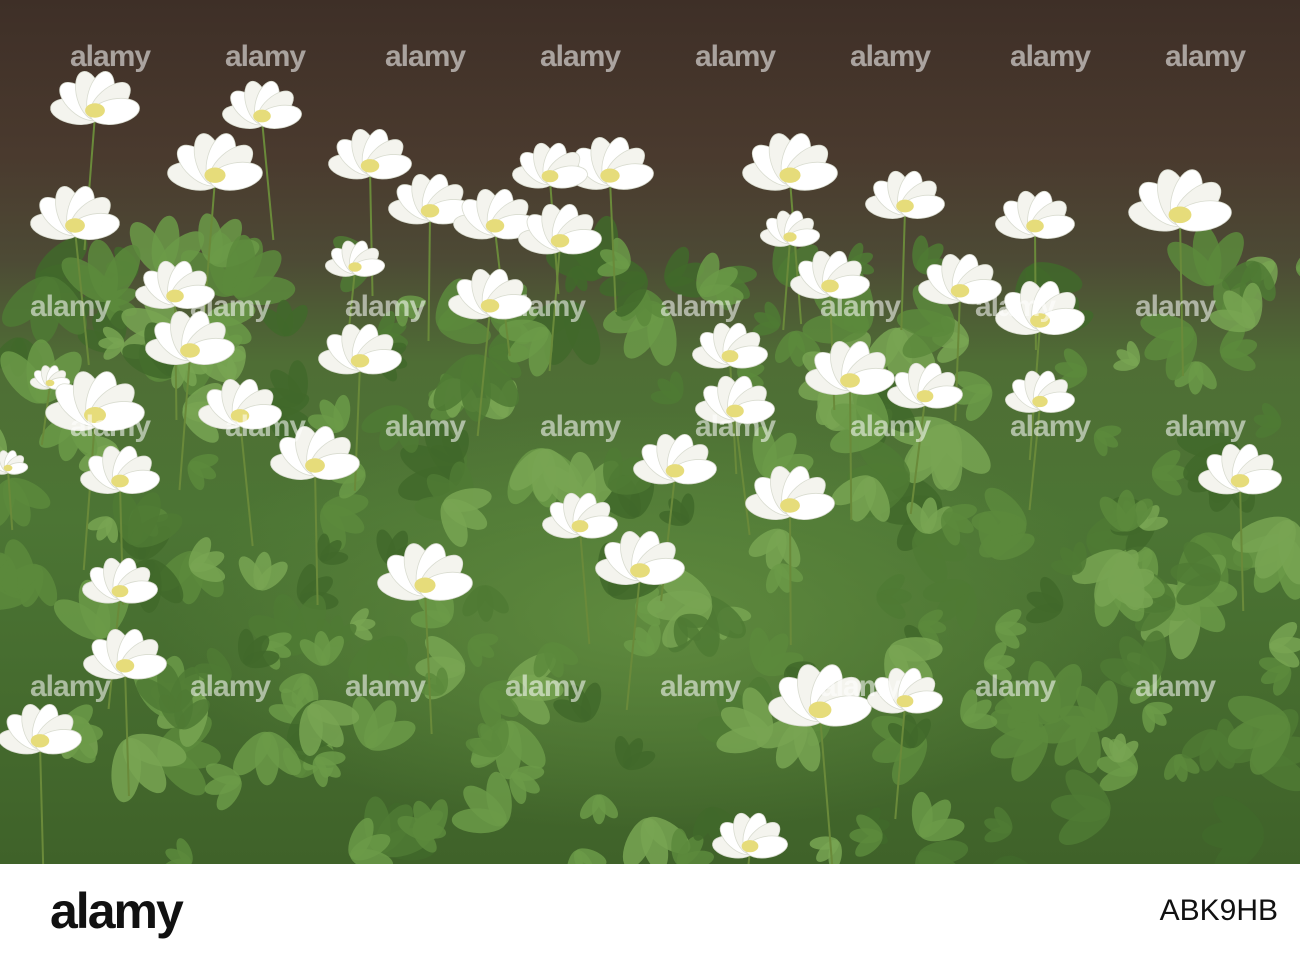 The image size is (1300, 954). What do you see at coordinates (117, 911) in the screenshot?
I see `alamy-logo: alamy` at bounding box center [117, 911].